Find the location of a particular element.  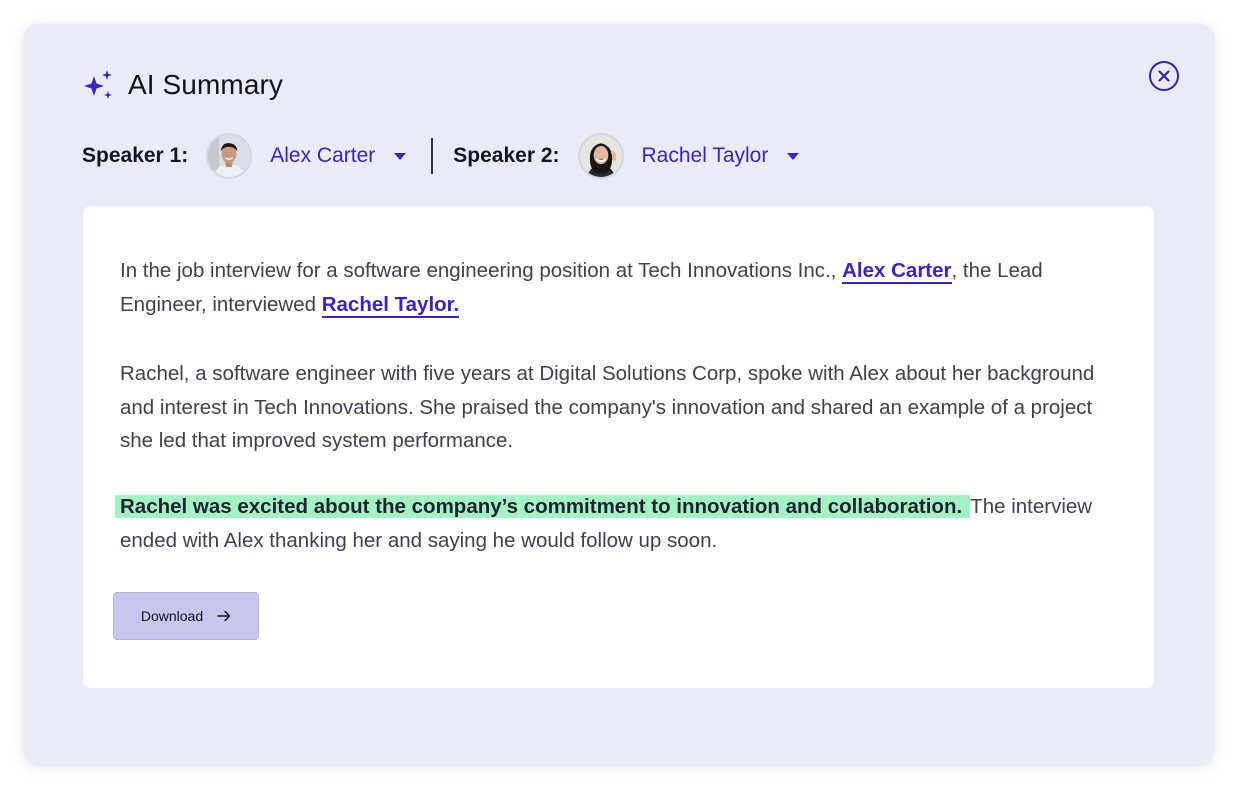

speaker-1-name: Alex Carter is located at coordinates (322, 156).